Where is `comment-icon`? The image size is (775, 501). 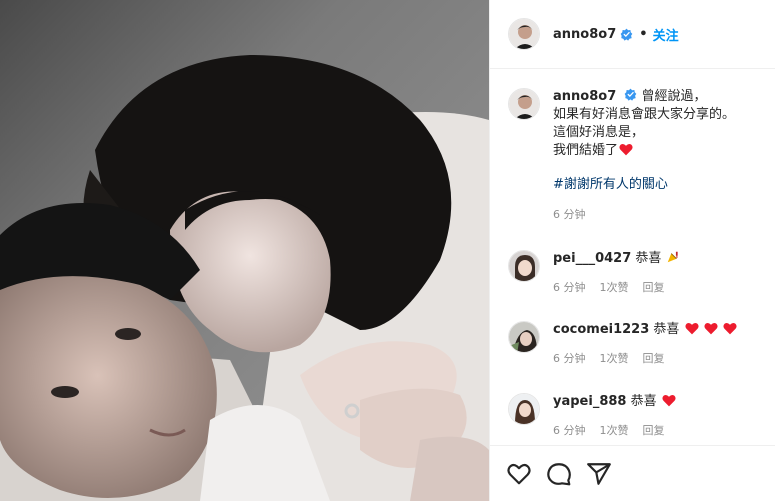 comment-icon is located at coordinates (559, 474).